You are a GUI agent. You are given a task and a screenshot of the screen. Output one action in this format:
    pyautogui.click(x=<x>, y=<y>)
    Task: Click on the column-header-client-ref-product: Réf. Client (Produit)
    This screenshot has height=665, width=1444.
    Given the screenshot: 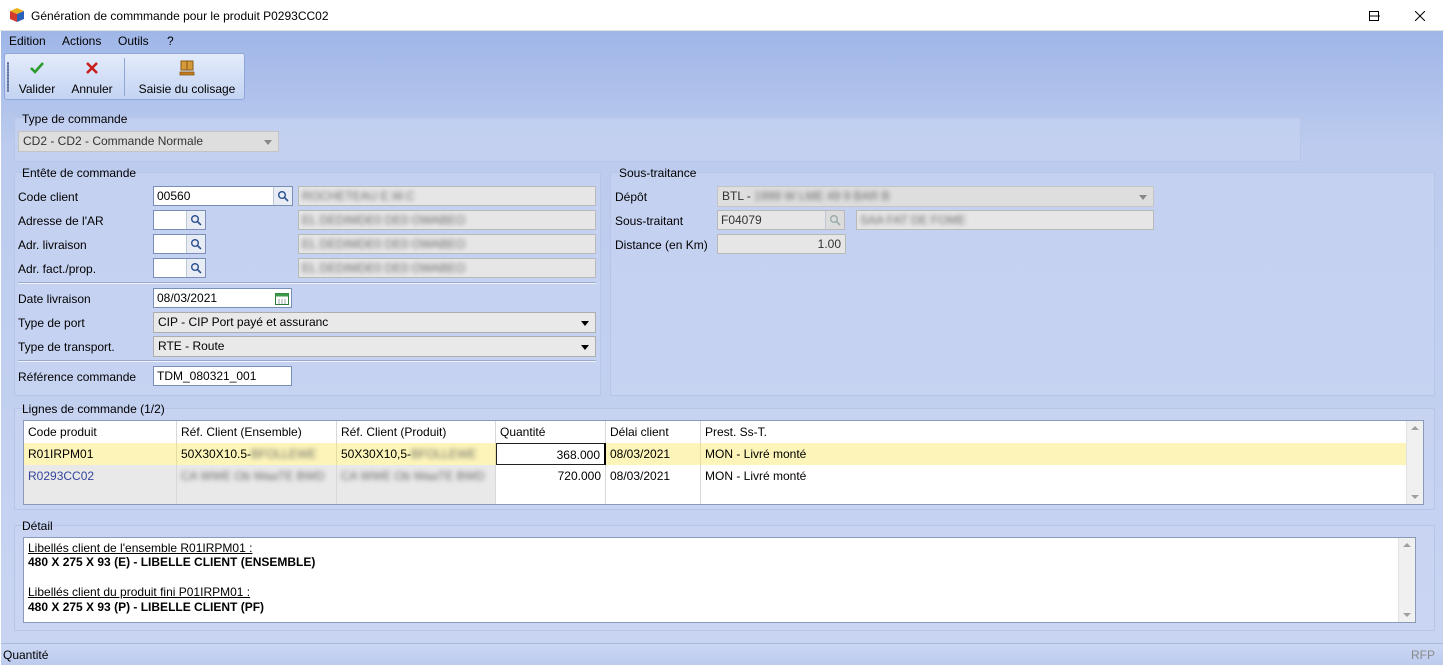 What is the action you would take?
    pyautogui.click(x=416, y=432)
    